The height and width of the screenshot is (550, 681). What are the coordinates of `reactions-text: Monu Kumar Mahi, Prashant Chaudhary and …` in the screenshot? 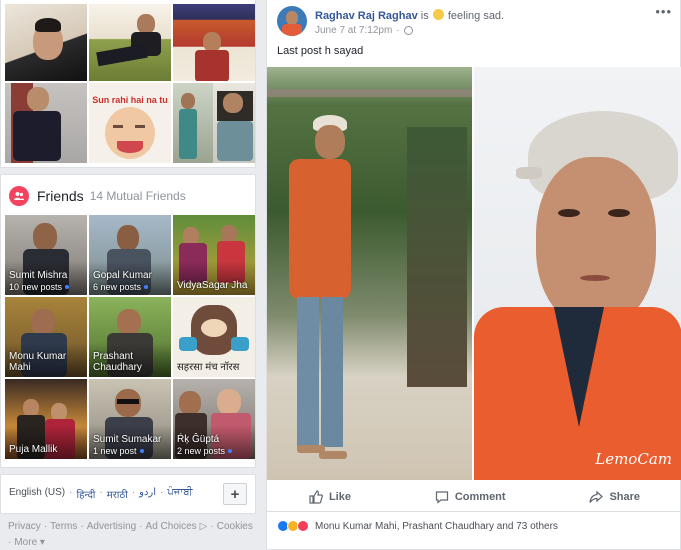 It's located at (436, 526).